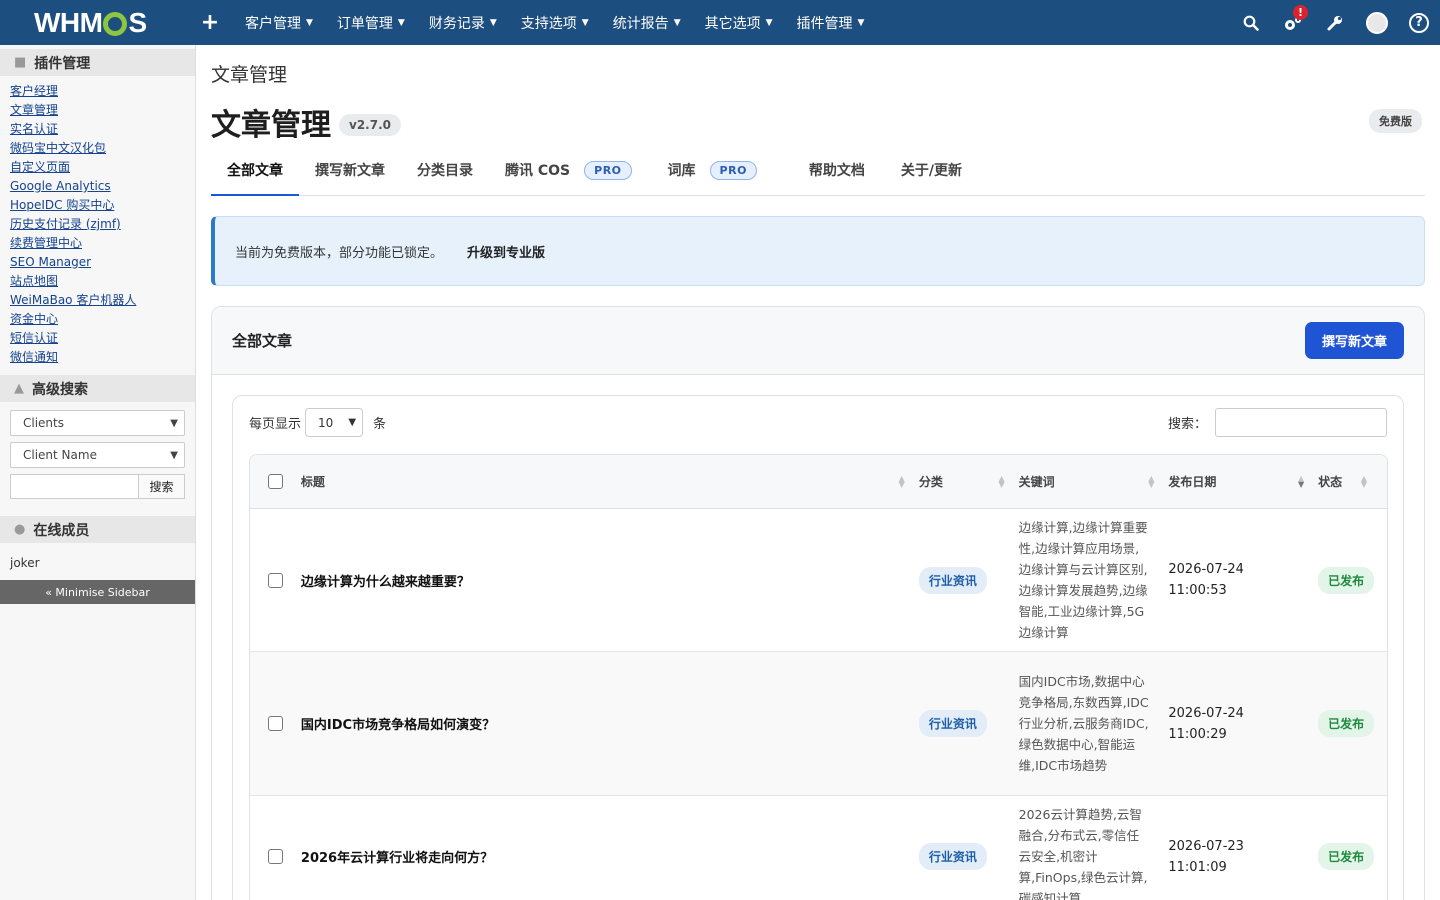 The image size is (1440, 900). Describe the element at coordinates (97, 91) in the screenshot. I see `sidebar-link: 客户经理` at that location.